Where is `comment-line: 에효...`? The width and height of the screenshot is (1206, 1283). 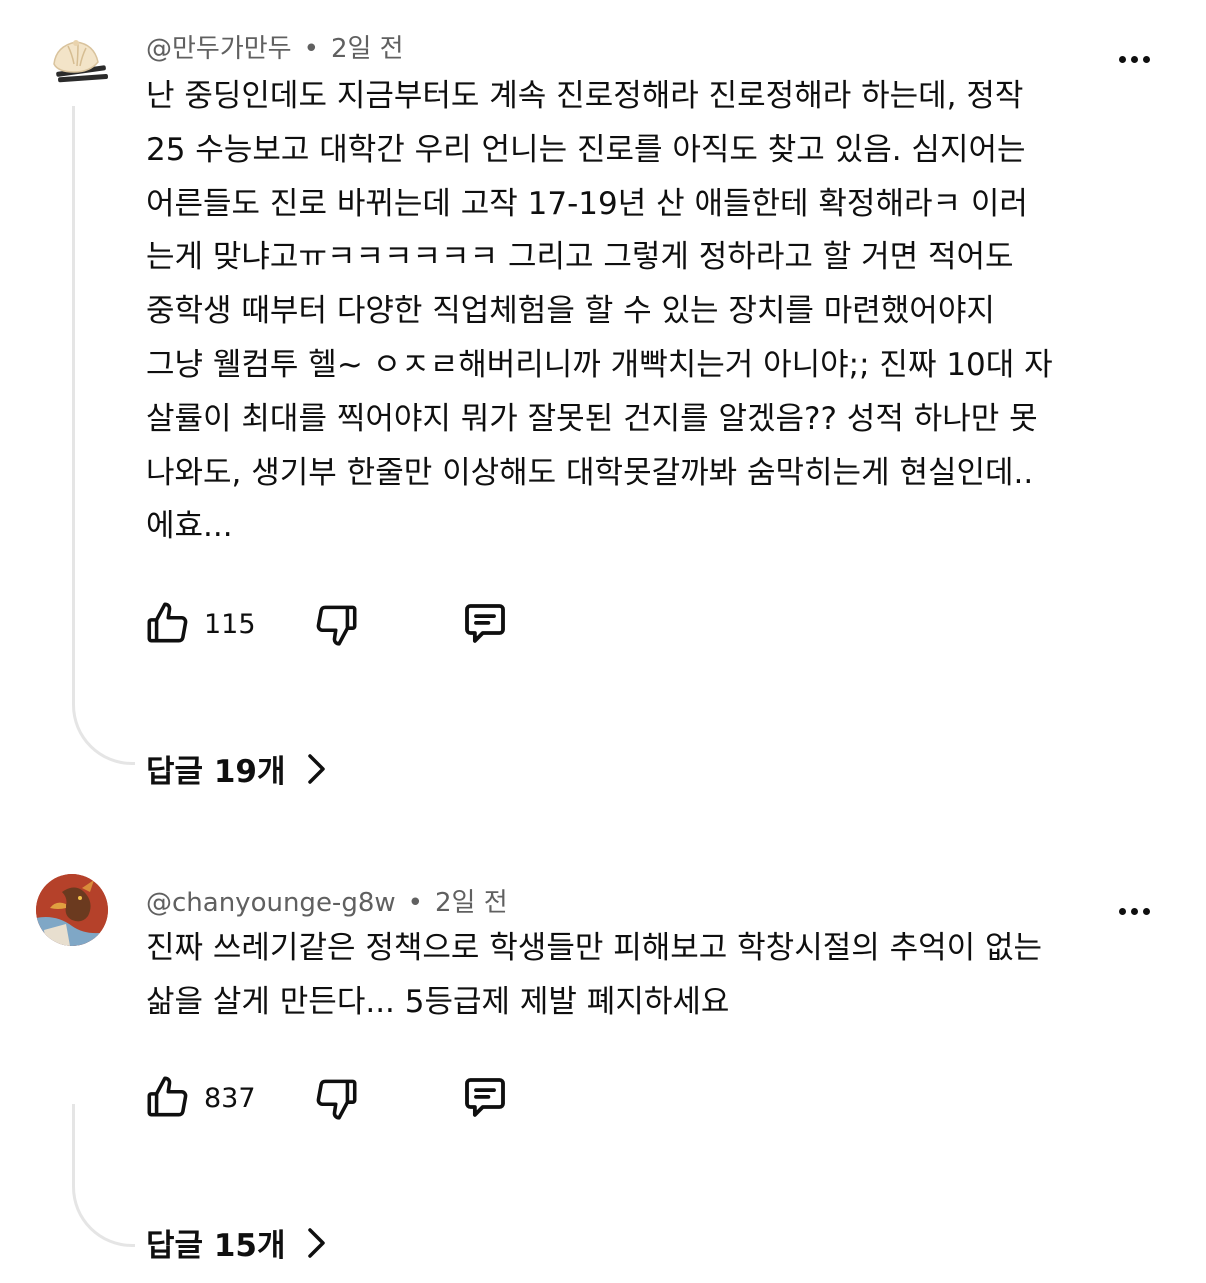
comment-line: 에효... is located at coordinates (189, 526).